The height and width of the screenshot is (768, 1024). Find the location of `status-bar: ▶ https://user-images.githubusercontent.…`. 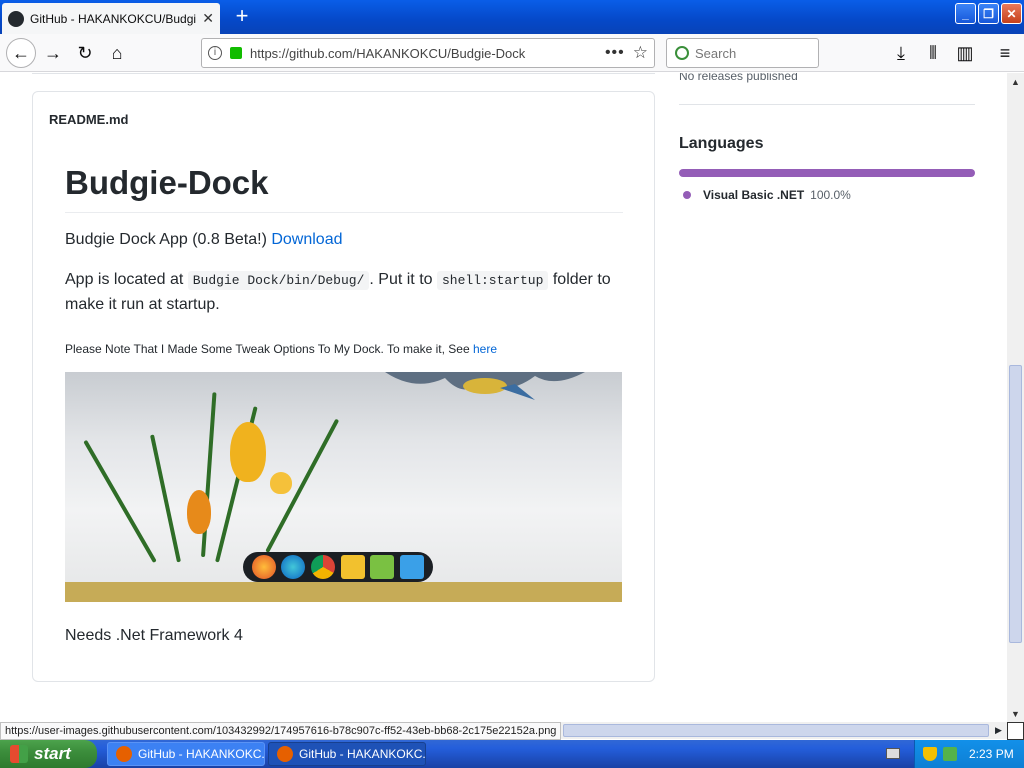

status-bar: ▶ https://user-images.githubusercontent.… is located at coordinates (512, 731).